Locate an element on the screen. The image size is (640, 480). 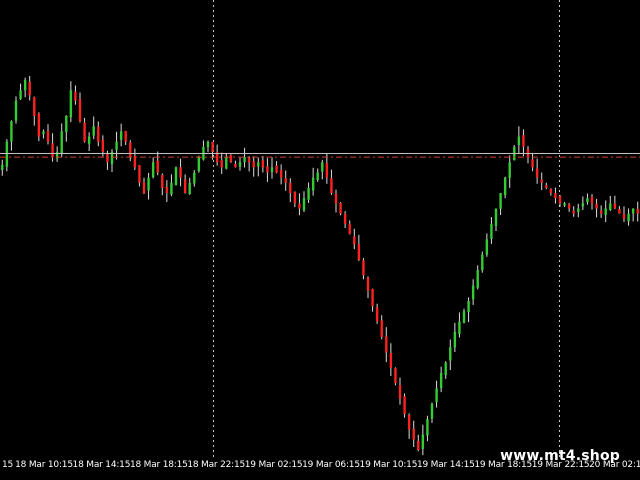
time-tick-label: 18 Mar 18:15 is located at coordinates (158, 465).